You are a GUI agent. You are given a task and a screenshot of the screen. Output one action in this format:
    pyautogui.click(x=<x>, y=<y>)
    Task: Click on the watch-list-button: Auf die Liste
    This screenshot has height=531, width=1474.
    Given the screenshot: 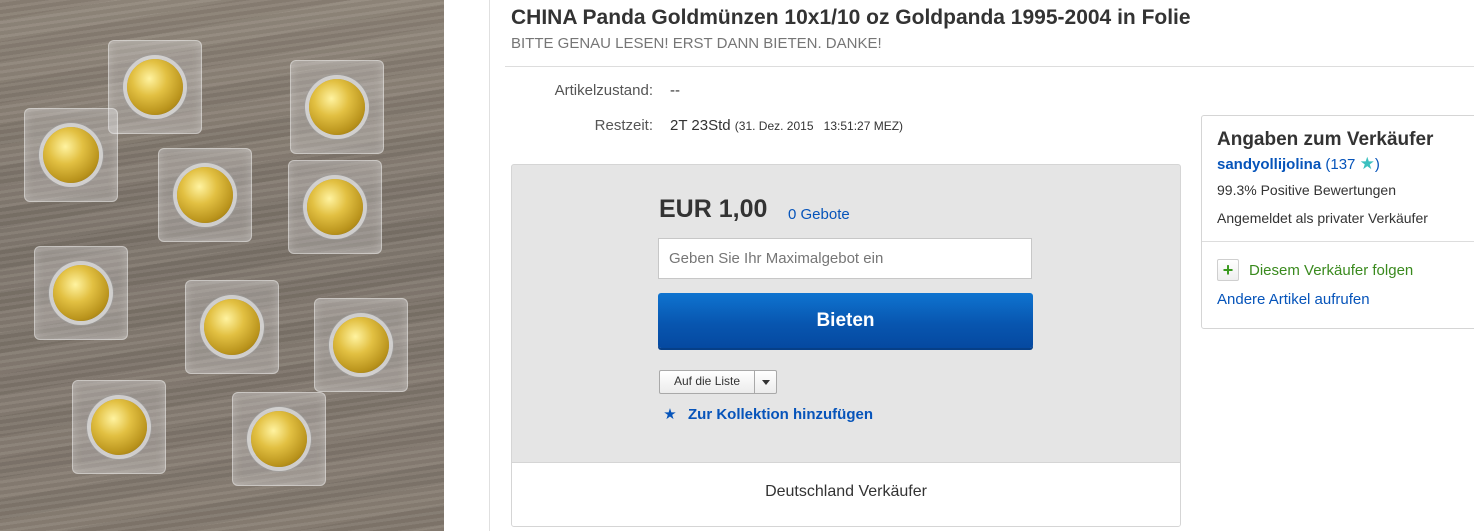 What is the action you would take?
    pyautogui.click(x=708, y=382)
    